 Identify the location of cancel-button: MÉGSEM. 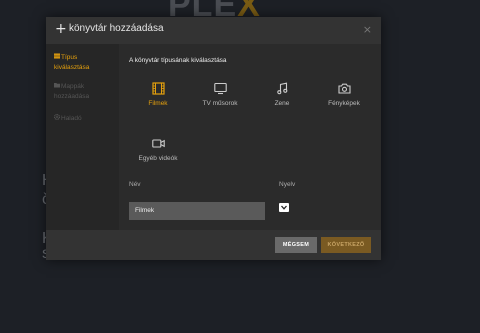
(296, 245).